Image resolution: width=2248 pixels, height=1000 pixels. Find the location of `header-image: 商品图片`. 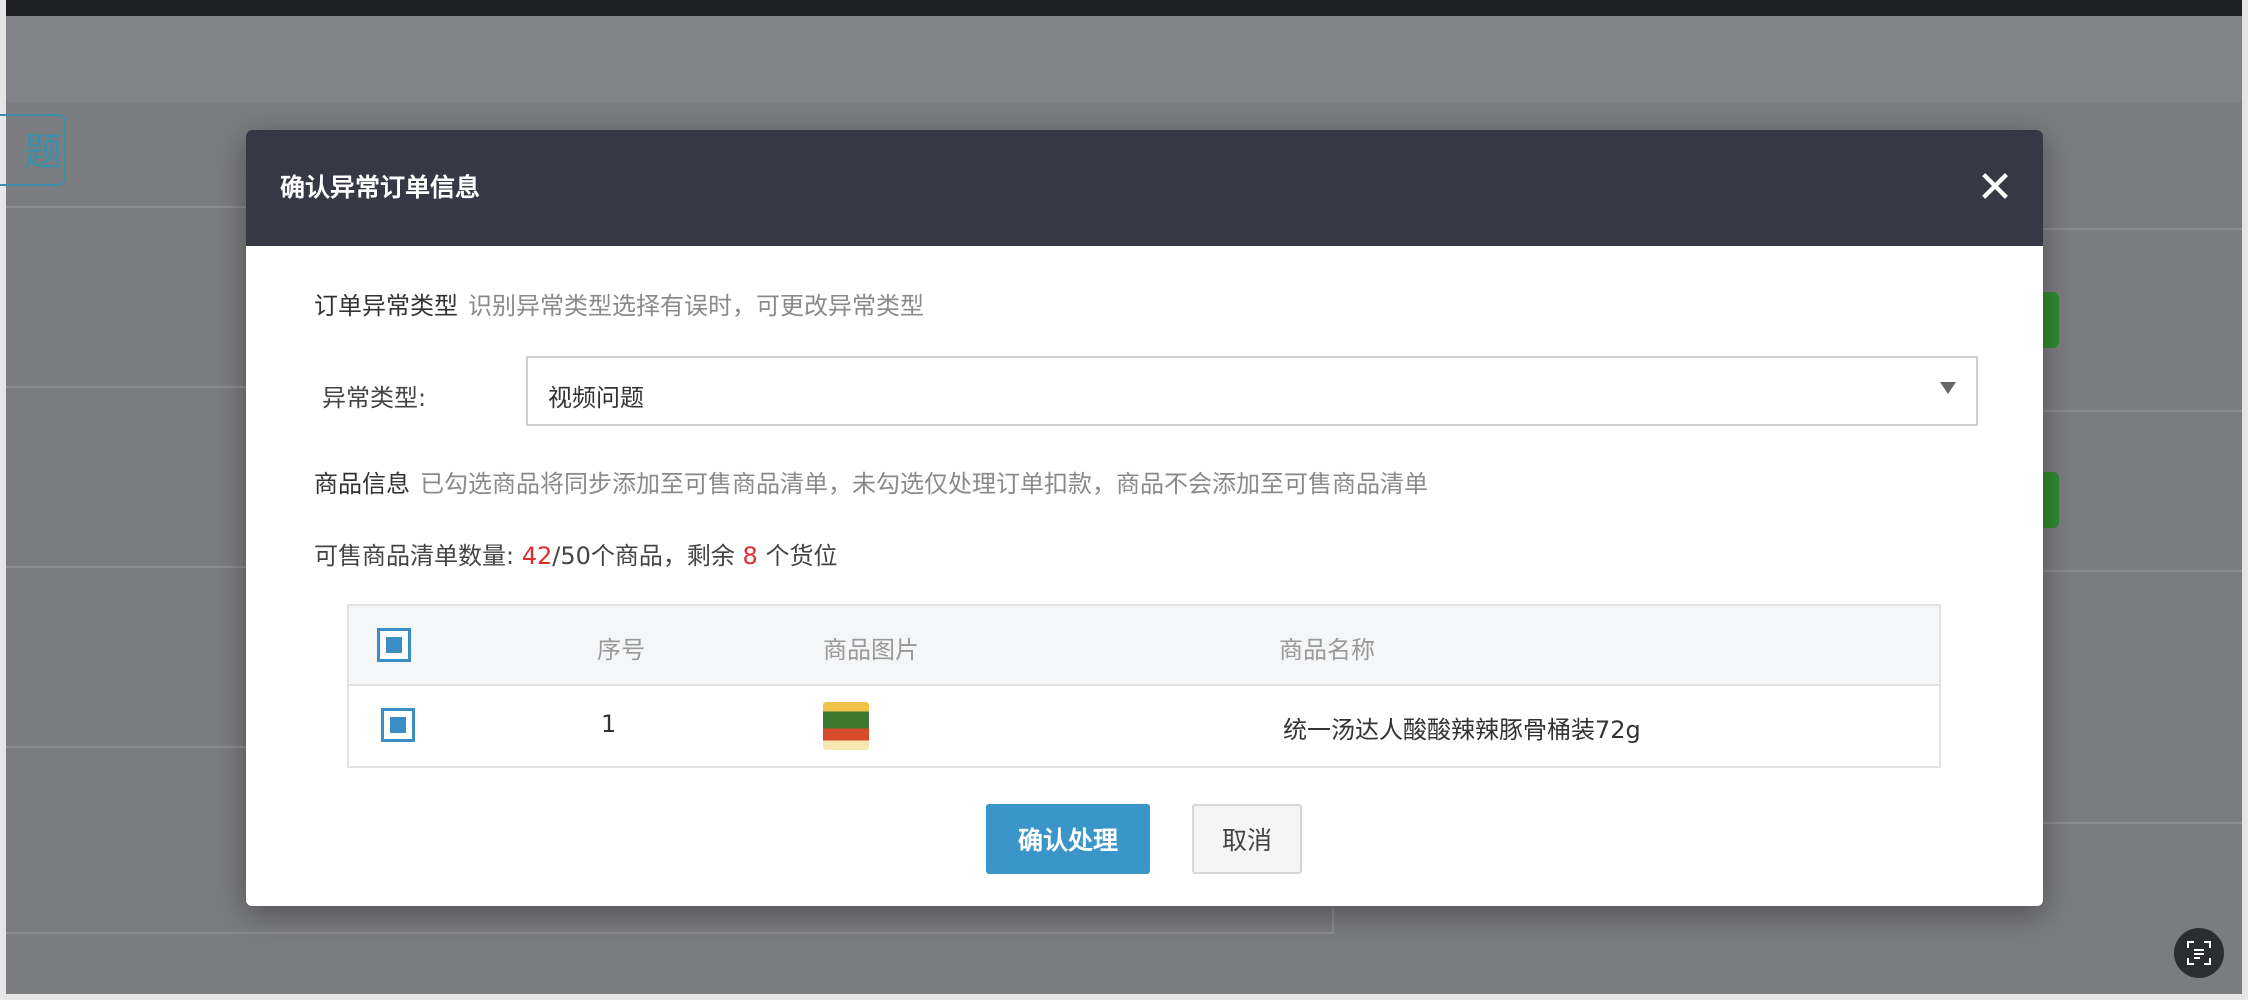

header-image: 商品图片 is located at coordinates (871, 650).